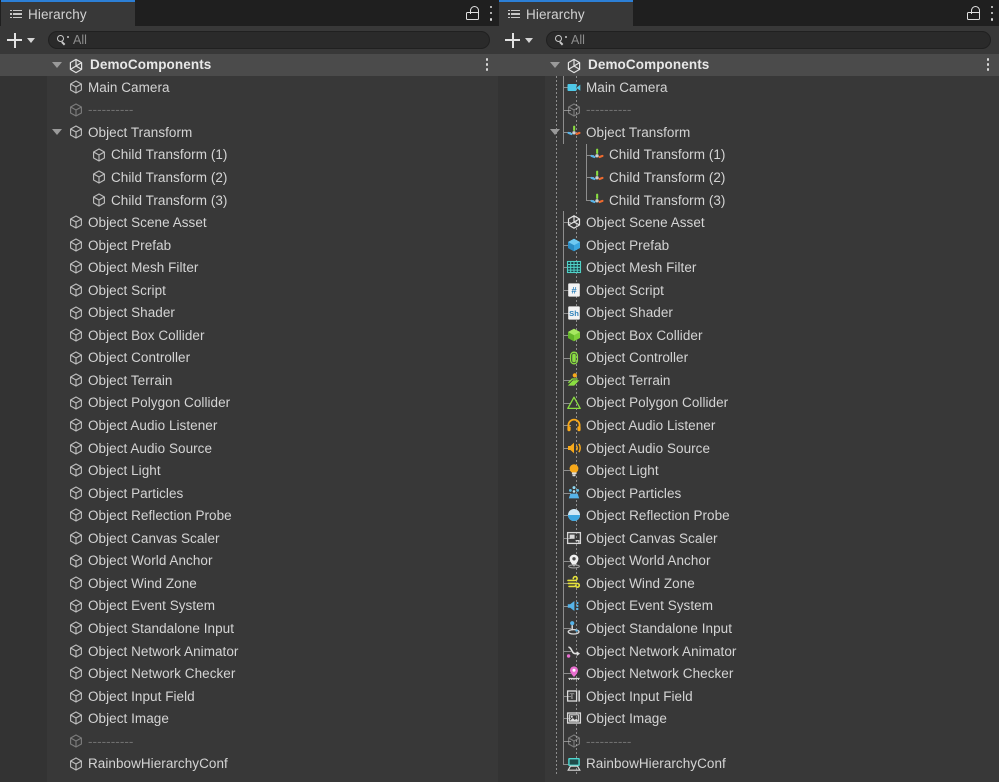 This screenshot has height=782, width=999. I want to click on svg-text: Sh, so click(574, 313).